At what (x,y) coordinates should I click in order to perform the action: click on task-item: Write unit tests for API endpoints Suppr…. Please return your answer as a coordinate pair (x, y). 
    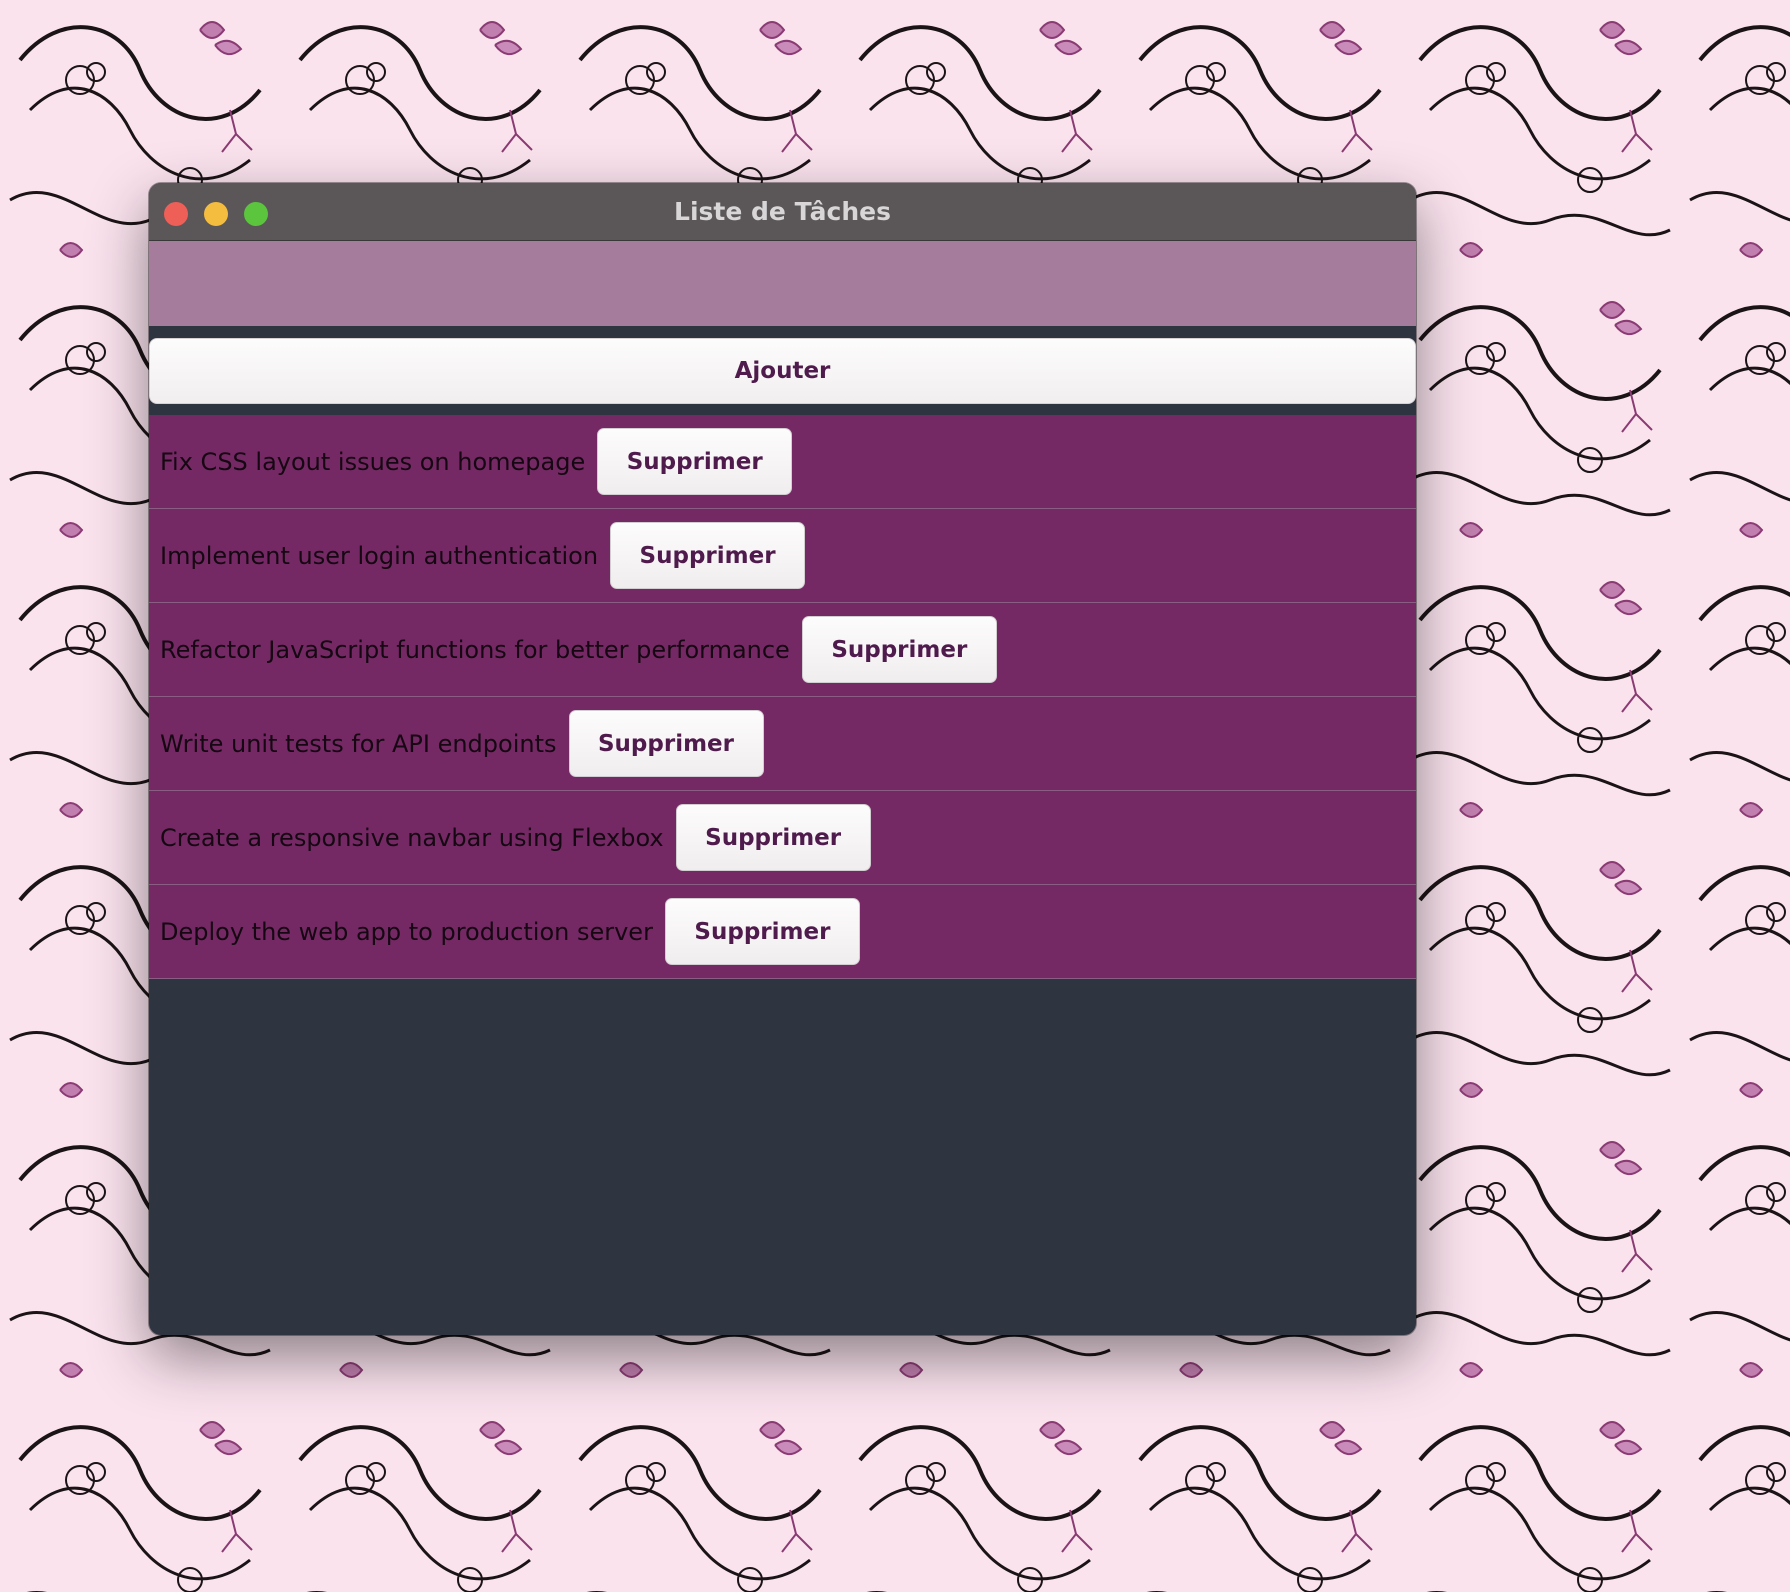
    Looking at the image, I should click on (782, 744).